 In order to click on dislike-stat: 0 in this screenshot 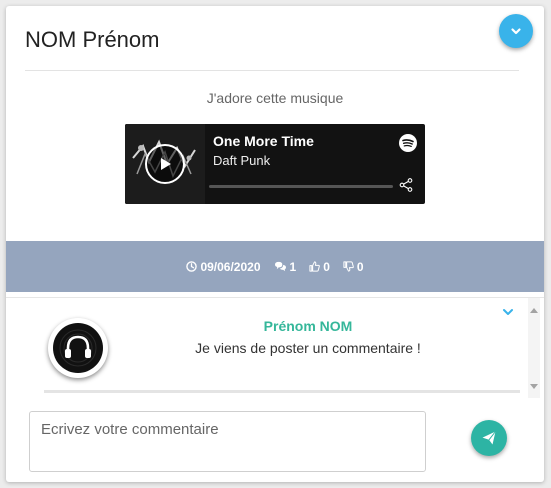, I will do `click(353, 267)`.